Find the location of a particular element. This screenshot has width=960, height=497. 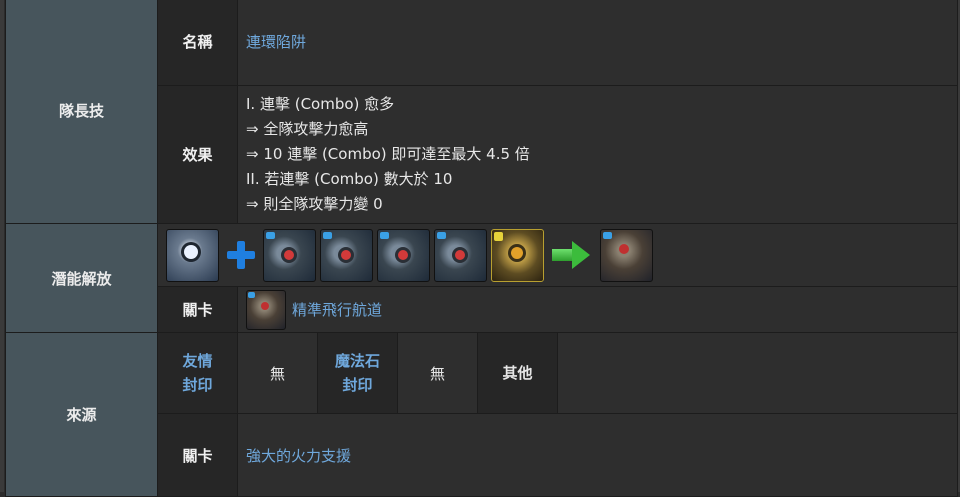

stage-entry: 精準飛行航道 is located at coordinates (597, 309).